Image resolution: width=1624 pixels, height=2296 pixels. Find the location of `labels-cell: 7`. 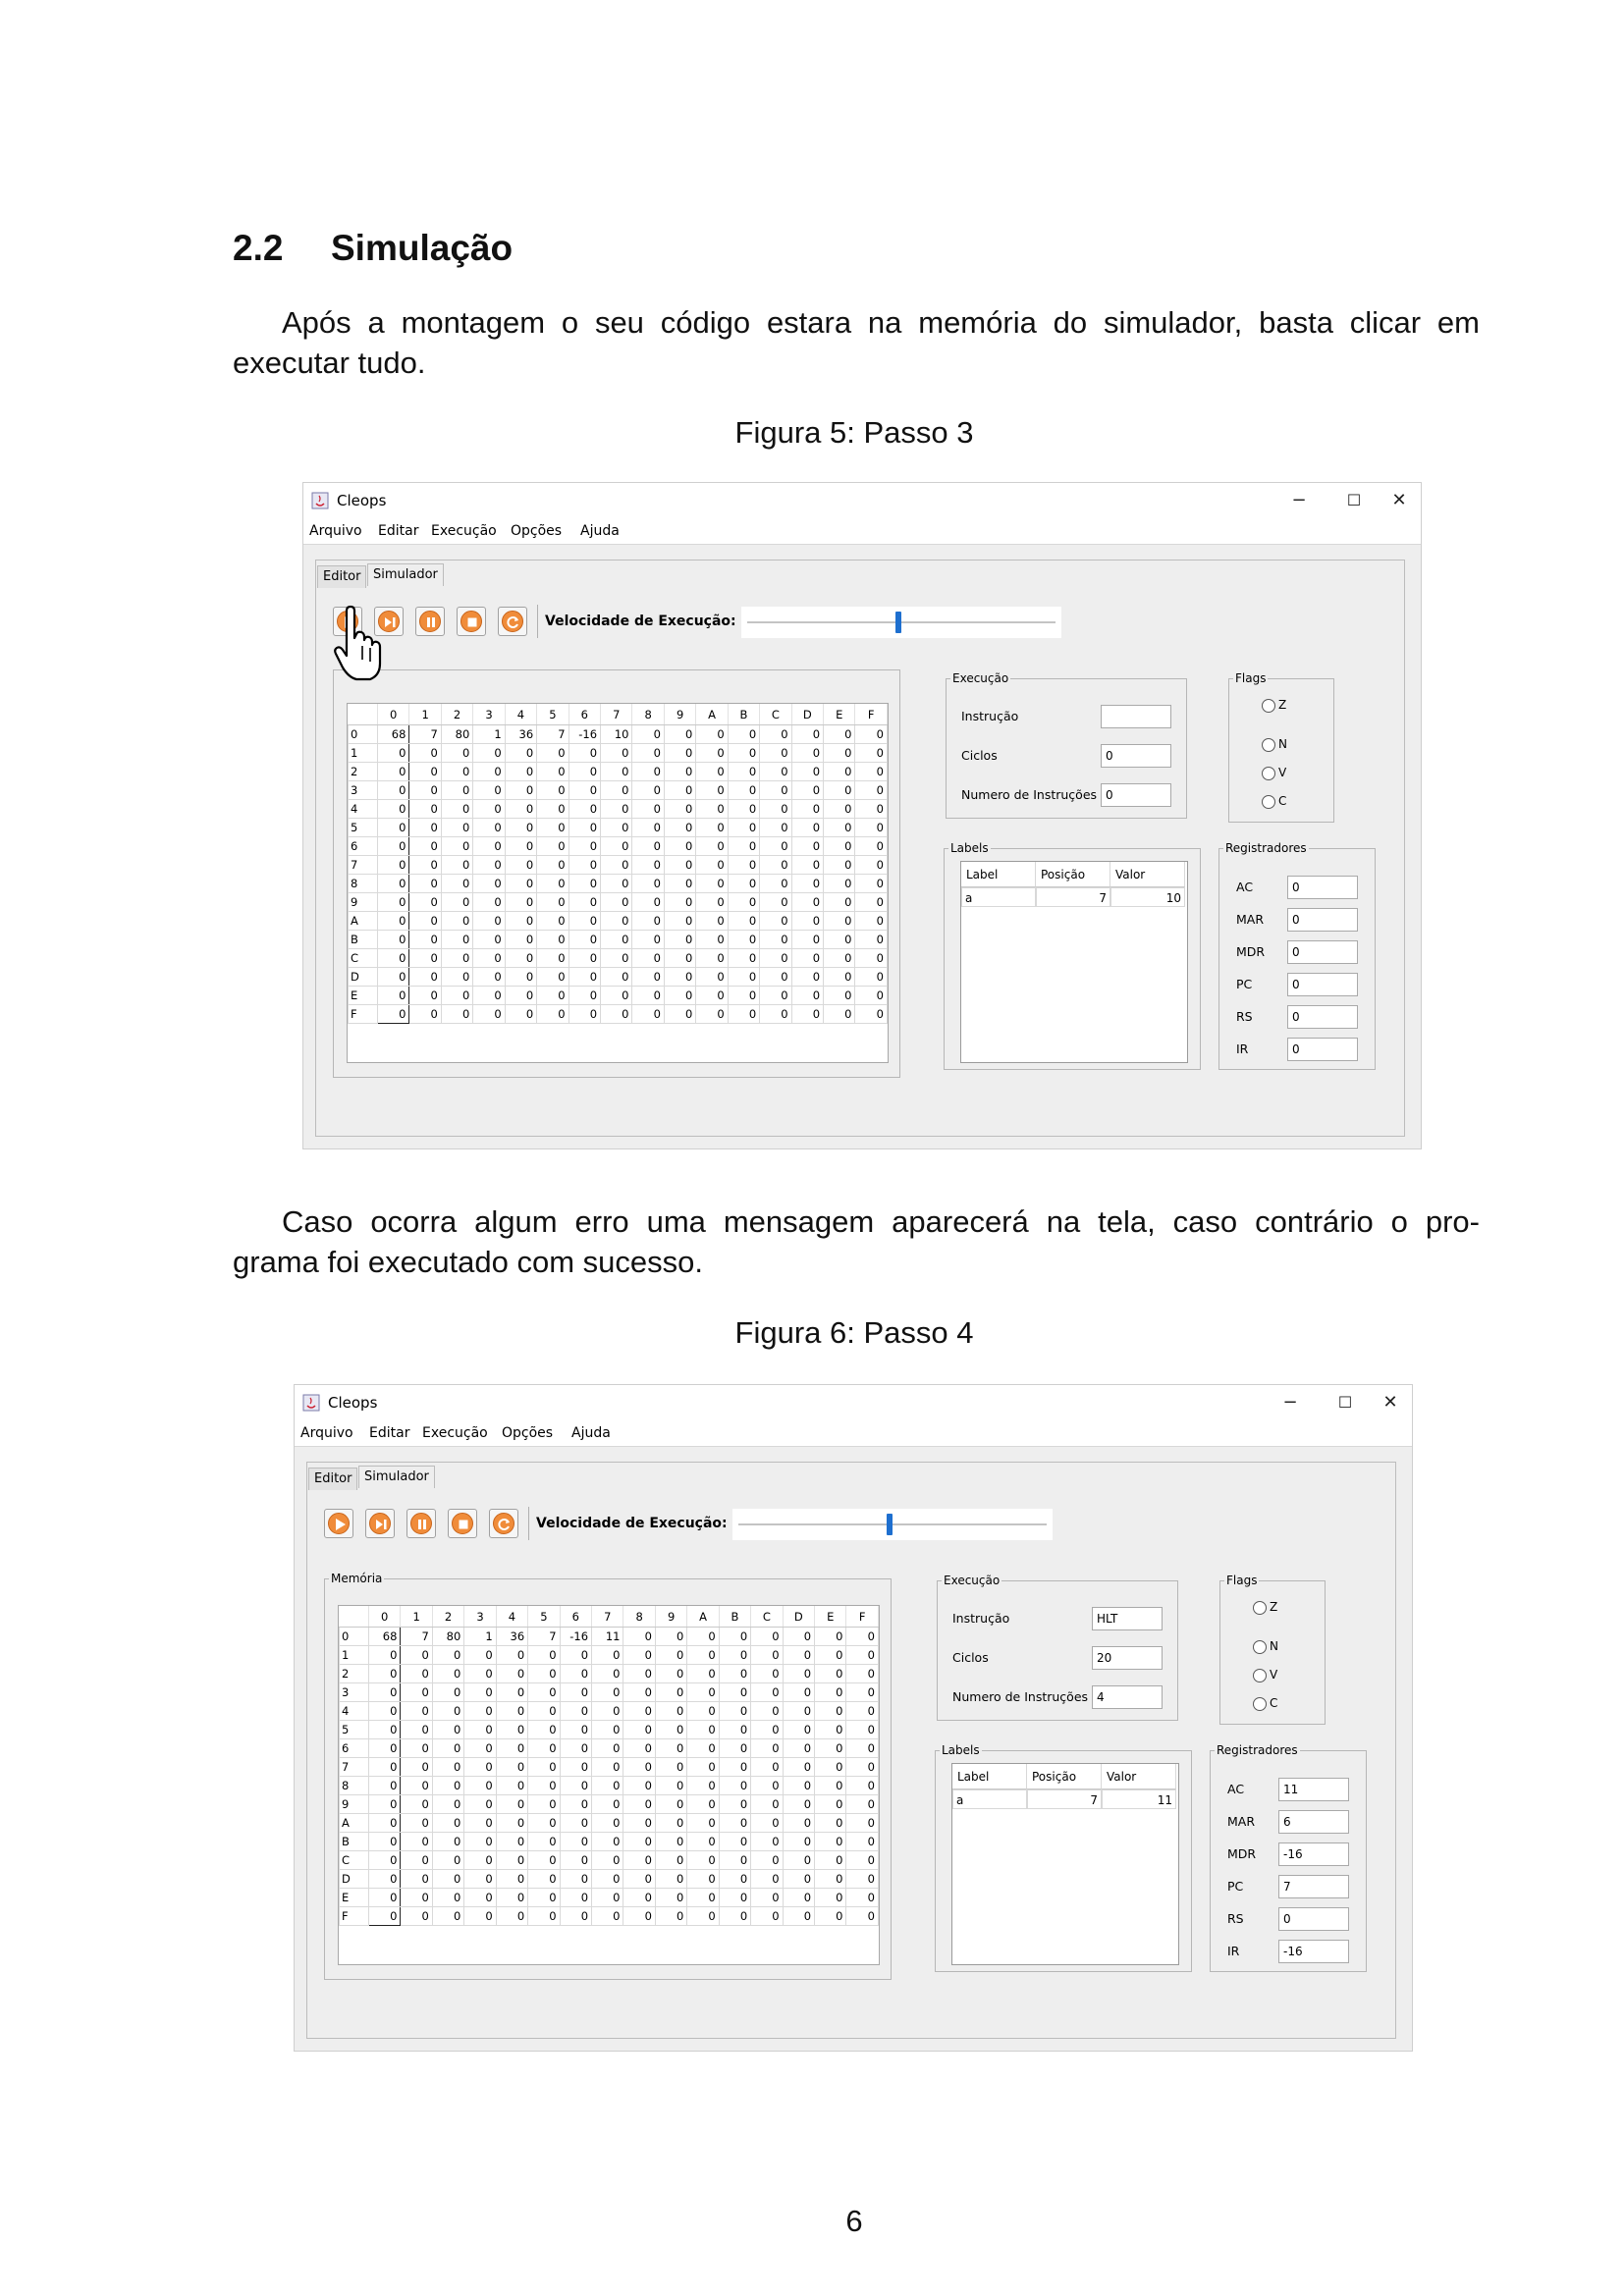

labels-cell: 7 is located at coordinates (1073, 897).